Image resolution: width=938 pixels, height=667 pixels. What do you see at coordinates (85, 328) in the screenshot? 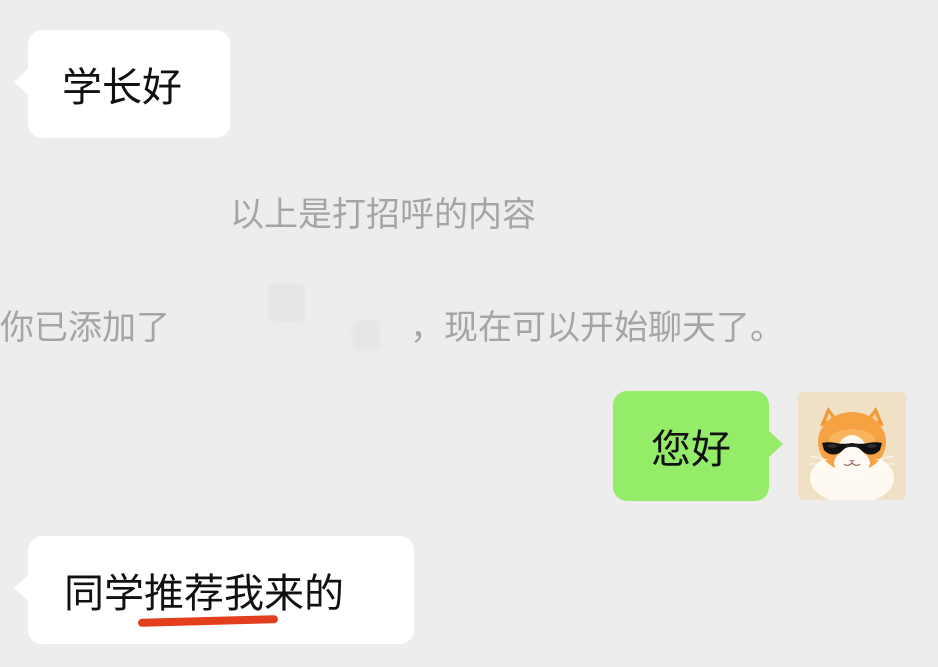
I see `system-notice-added-prefix: 你已添加了` at bounding box center [85, 328].